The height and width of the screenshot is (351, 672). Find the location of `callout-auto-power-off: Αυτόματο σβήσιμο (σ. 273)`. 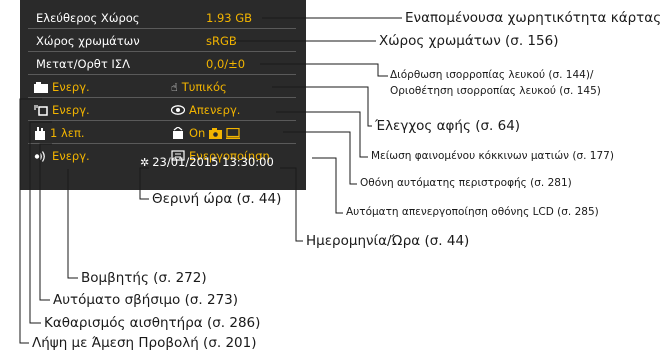

callout-auto-power-off: Αυτόματο σβήσιμο (σ. 273) is located at coordinates (146, 300).